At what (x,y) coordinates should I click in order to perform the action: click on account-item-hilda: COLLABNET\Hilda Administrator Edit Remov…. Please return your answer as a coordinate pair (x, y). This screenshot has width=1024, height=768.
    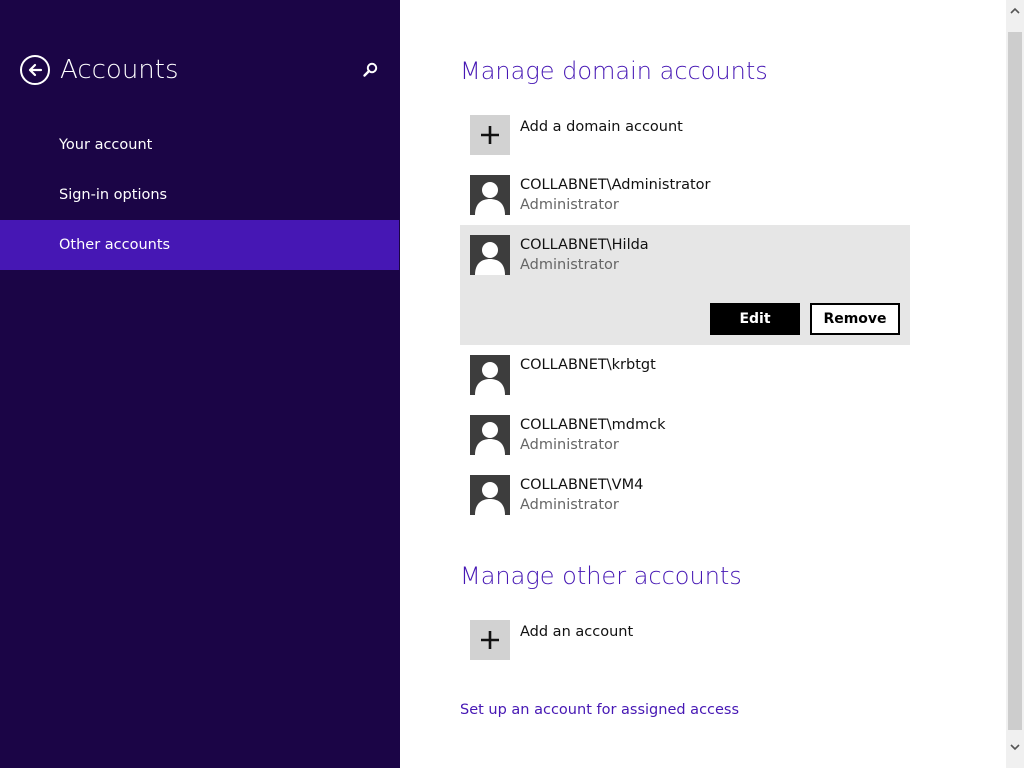
    Looking at the image, I should click on (685, 285).